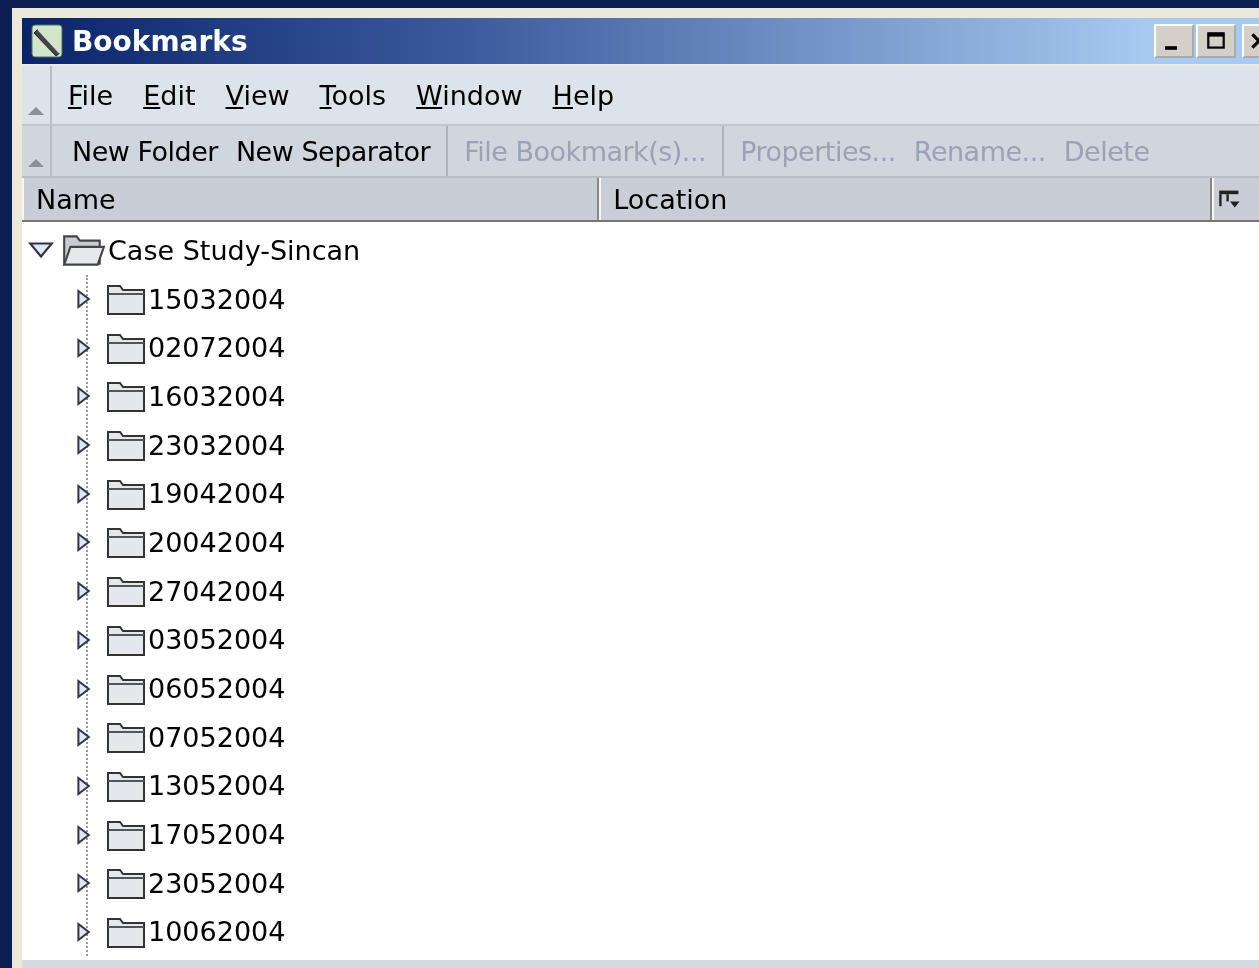 Image resolution: width=1259 pixels, height=968 pixels. Describe the element at coordinates (217, 835) in the screenshot. I see `folder-name: 17052004` at that location.